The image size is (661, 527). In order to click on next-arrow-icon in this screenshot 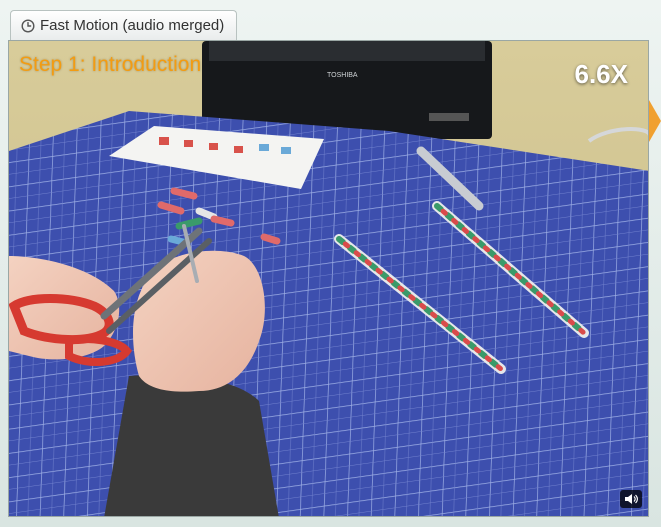, I will do `click(655, 121)`.